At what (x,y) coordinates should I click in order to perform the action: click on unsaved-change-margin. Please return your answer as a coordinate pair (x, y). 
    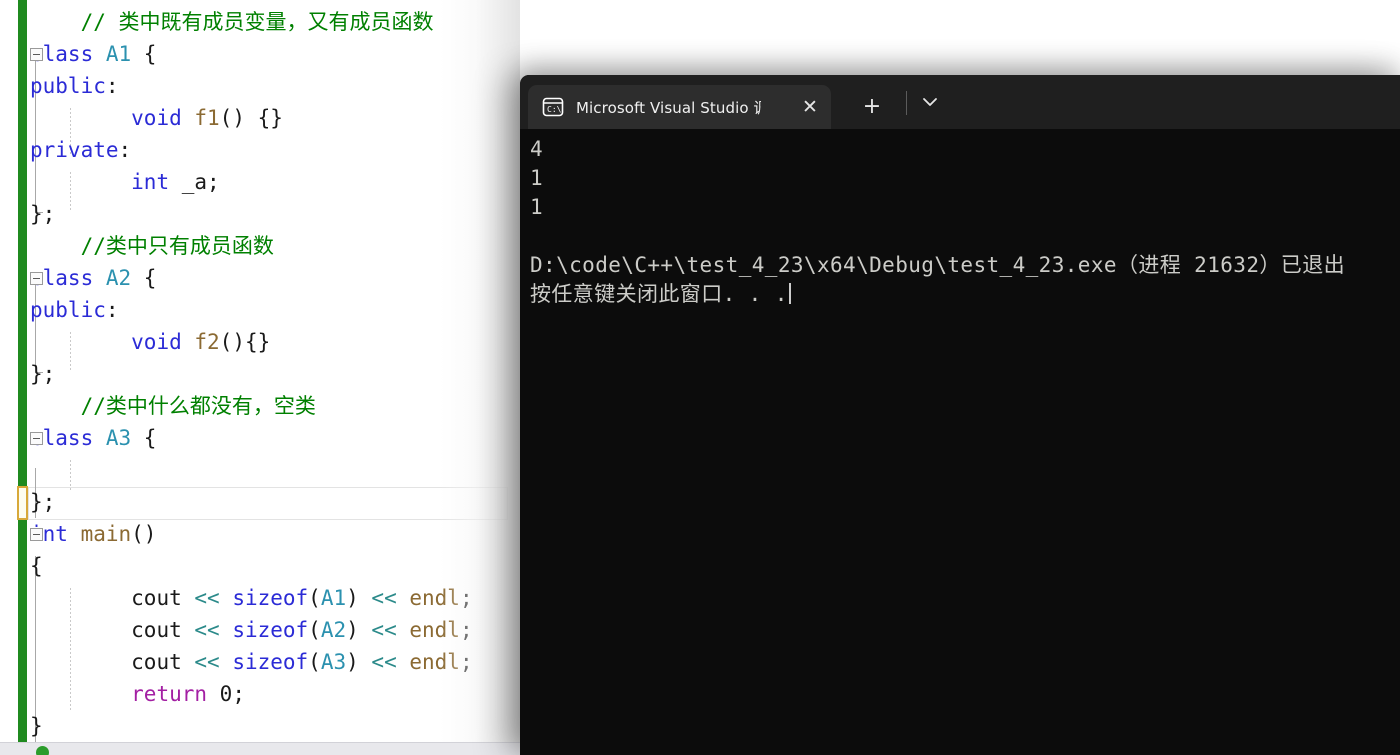
    Looking at the image, I should click on (22, 503).